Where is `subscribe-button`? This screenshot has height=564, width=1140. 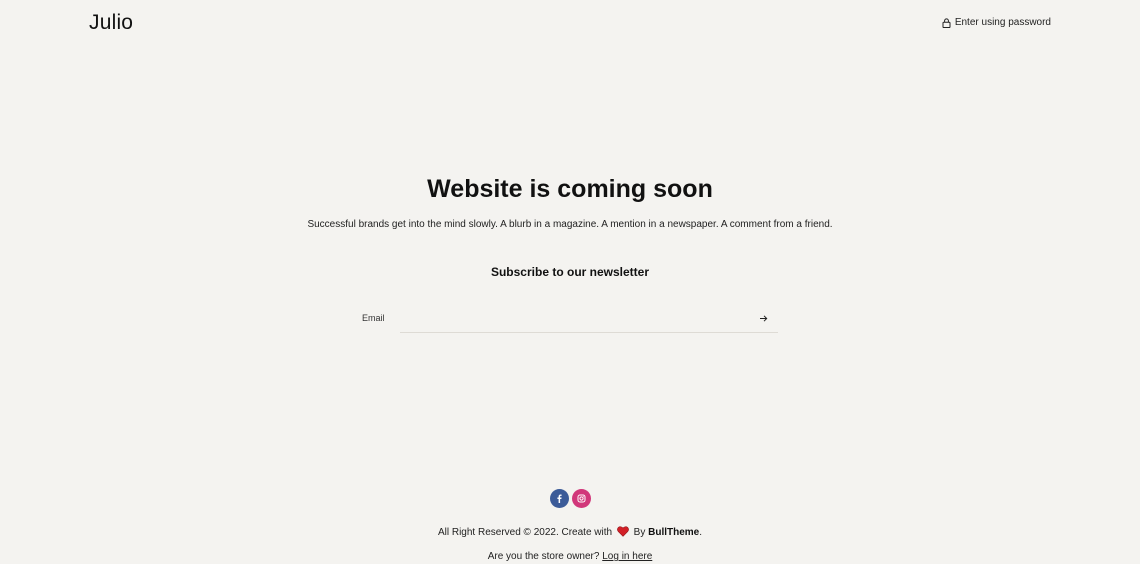
subscribe-button is located at coordinates (763, 318).